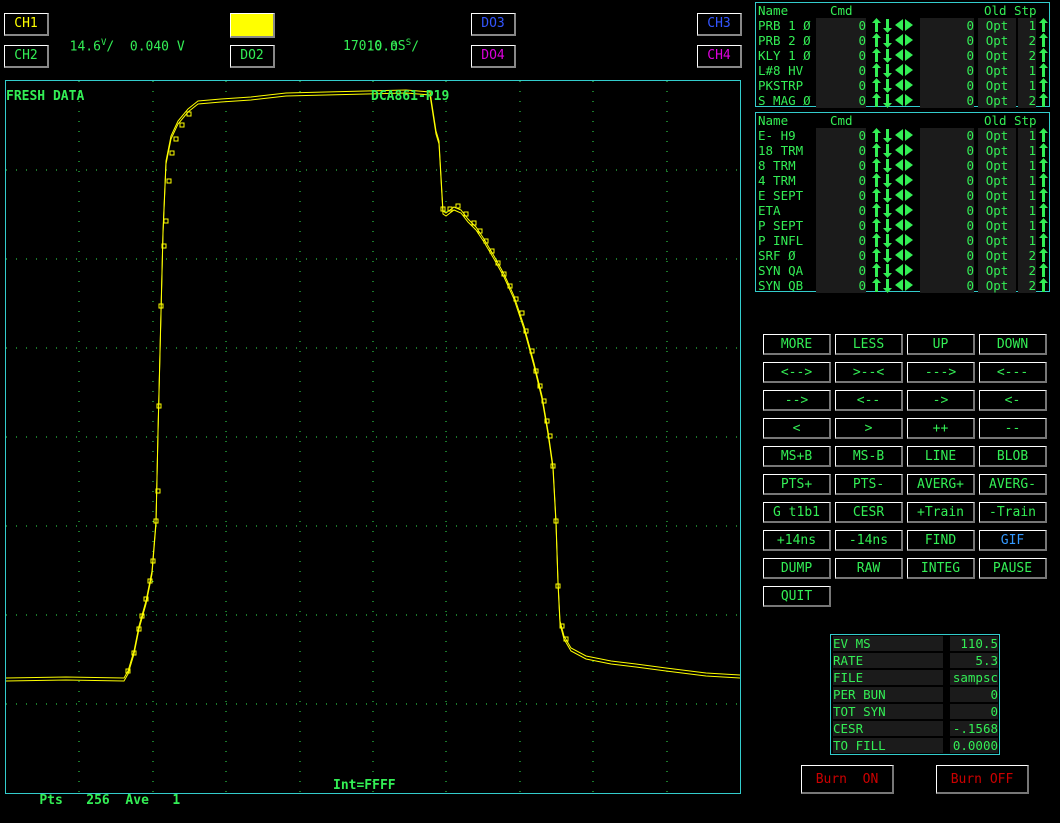 This screenshot has height=823, width=1060. I want to click on btn-ltminus-2-3: <-, so click(1013, 400).